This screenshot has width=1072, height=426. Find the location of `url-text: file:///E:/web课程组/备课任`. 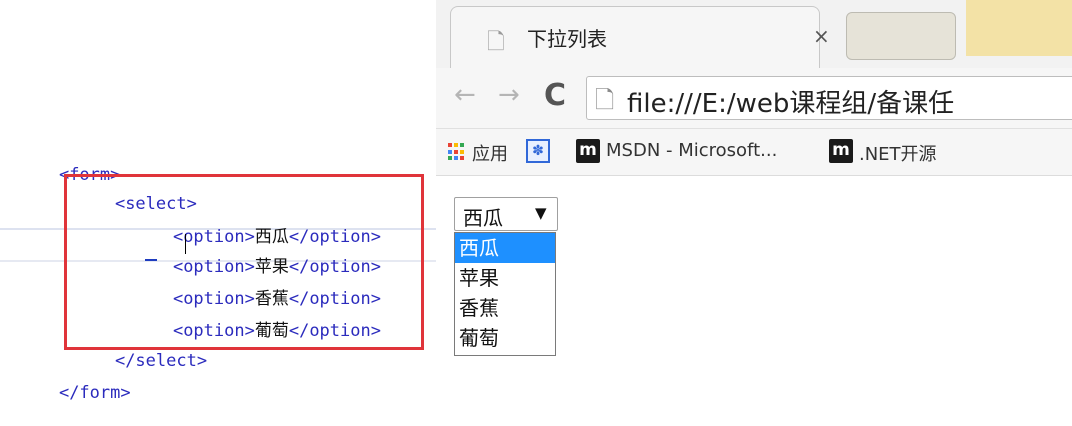

url-text: file:///E:/web课程组/备课任 is located at coordinates (791, 104).